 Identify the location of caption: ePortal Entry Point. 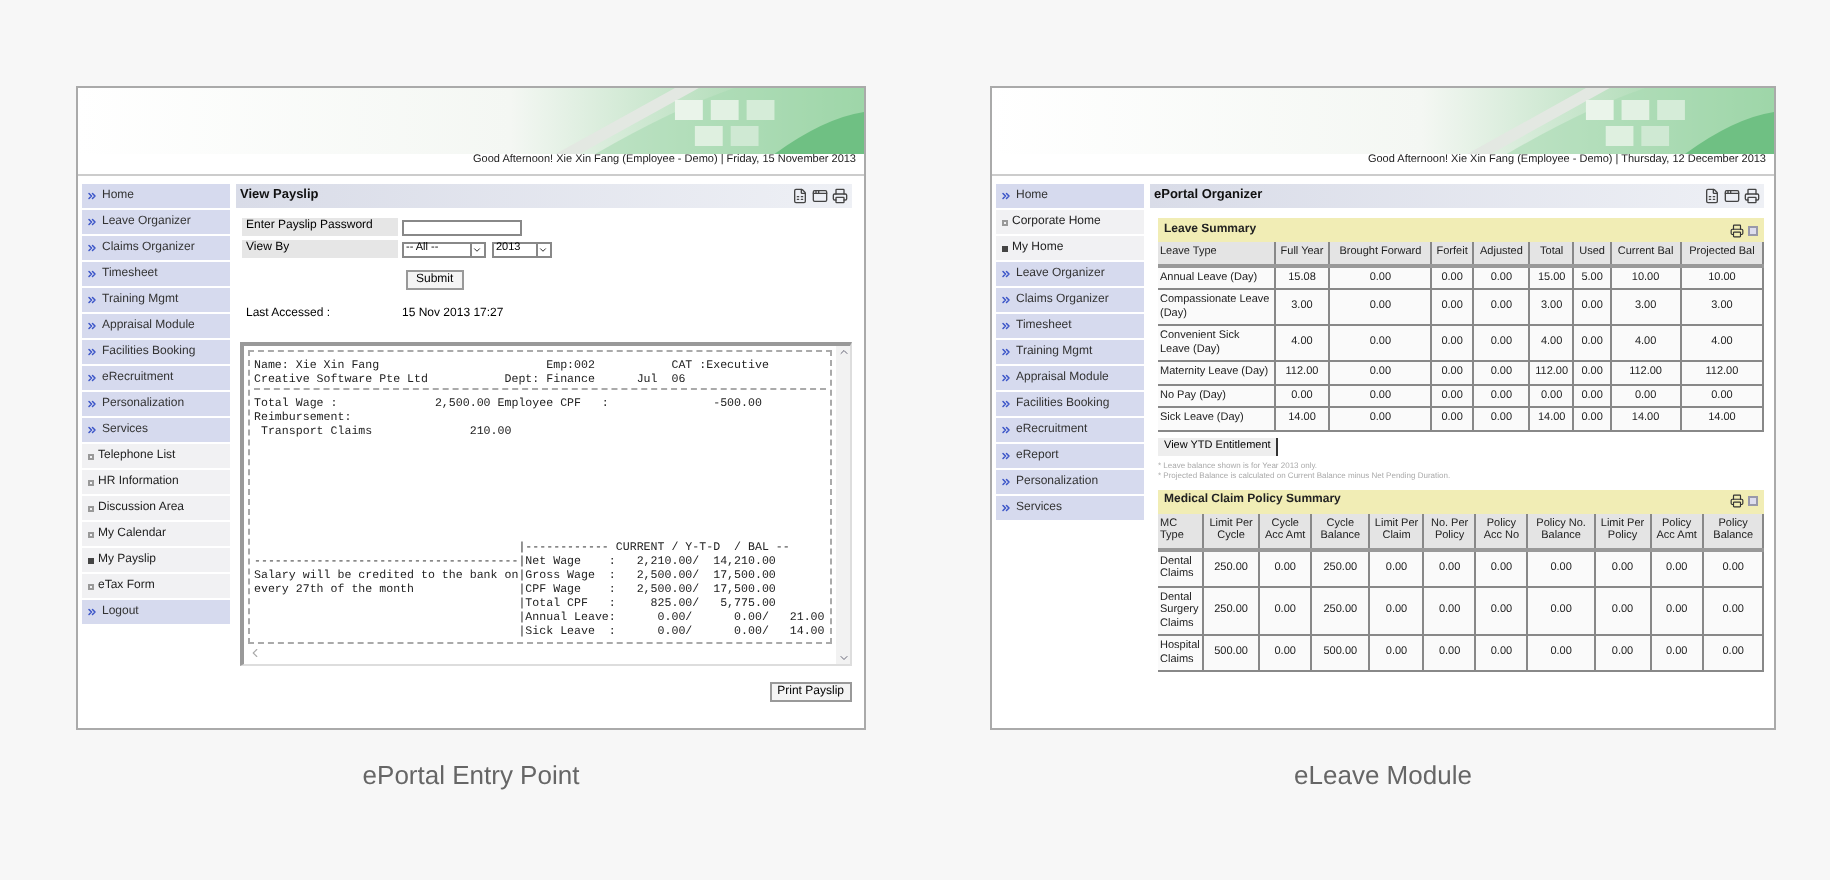
(471, 776).